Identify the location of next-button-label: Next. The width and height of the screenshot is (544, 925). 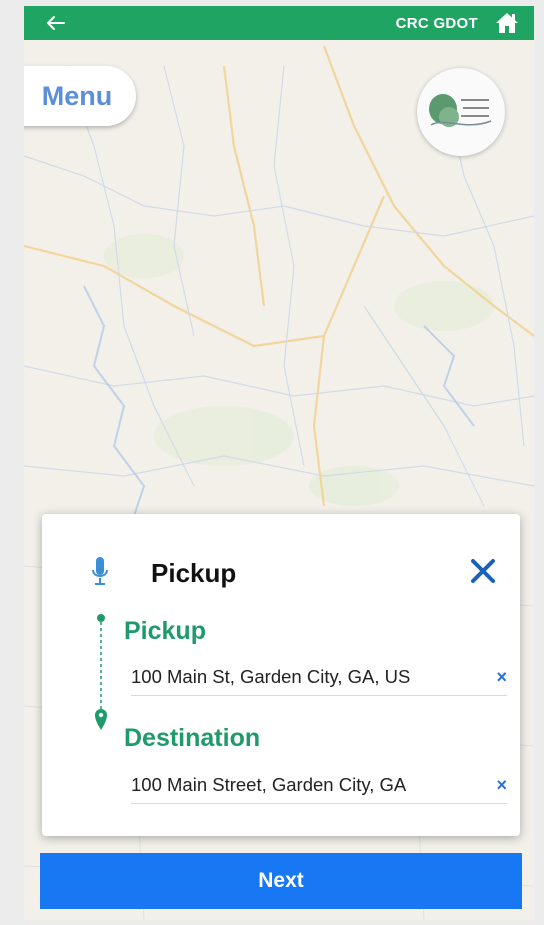
(281, 880).